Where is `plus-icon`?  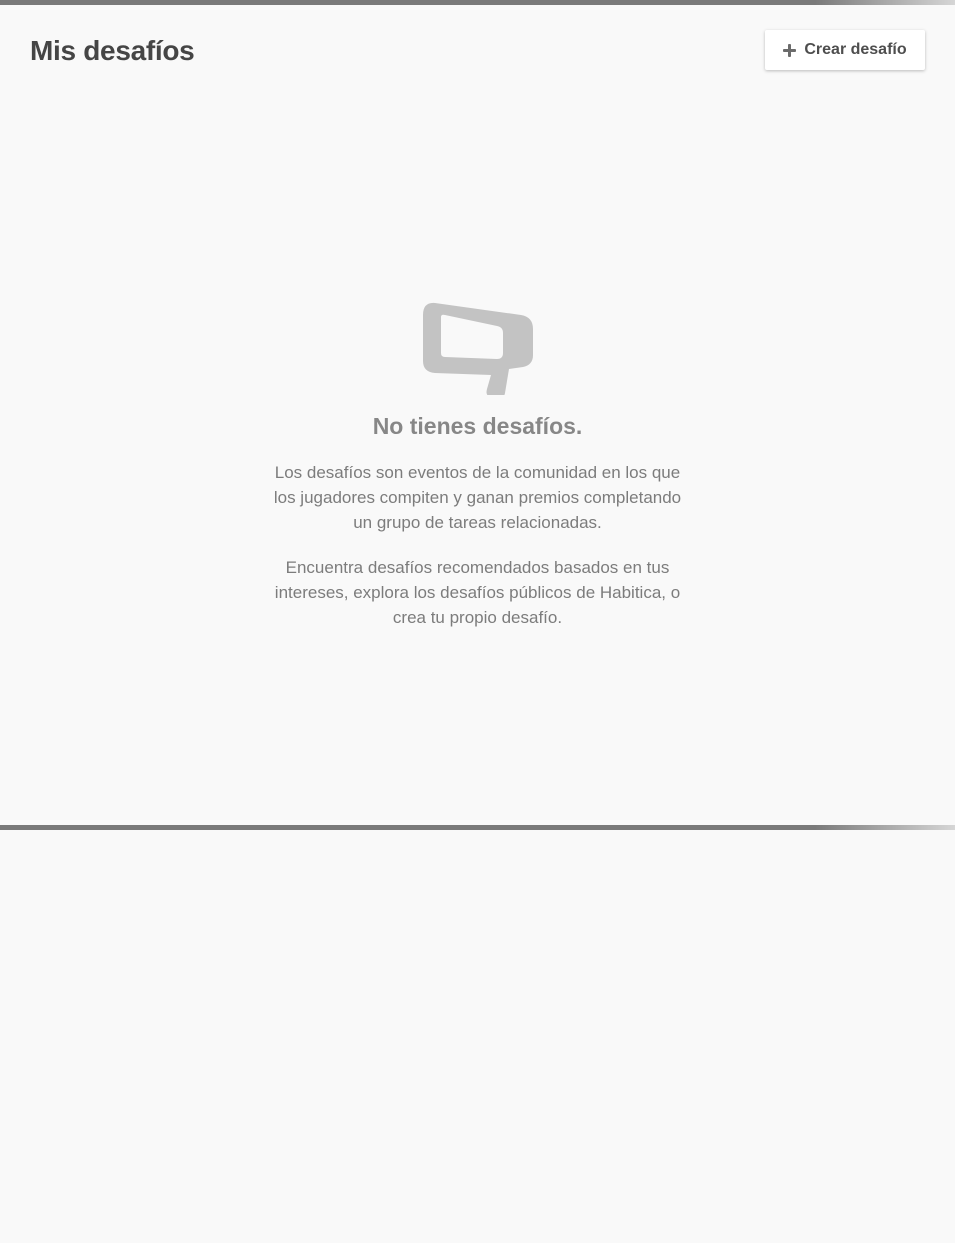
plus-icon is located at coordinates (790, 50).